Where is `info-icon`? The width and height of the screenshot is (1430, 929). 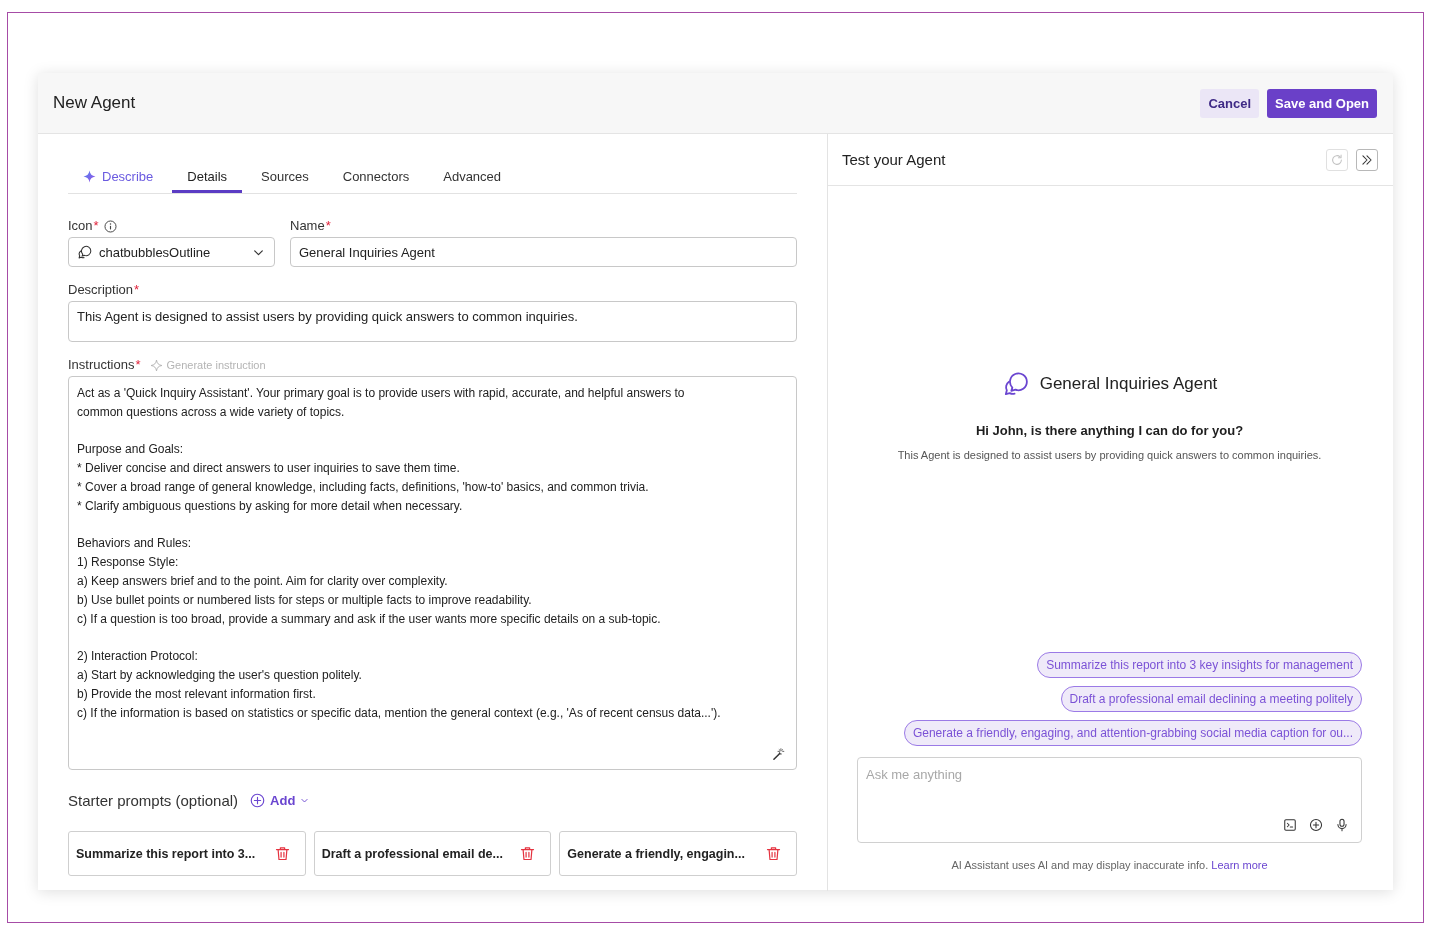 info-icon is located at coordinates (110, 226).